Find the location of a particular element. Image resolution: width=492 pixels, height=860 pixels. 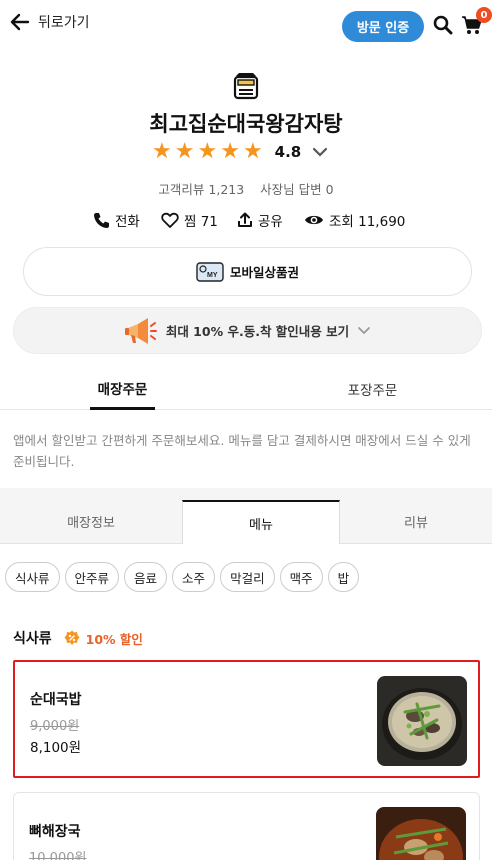

voucher-icon: MY is located at coordinates (210, 271).